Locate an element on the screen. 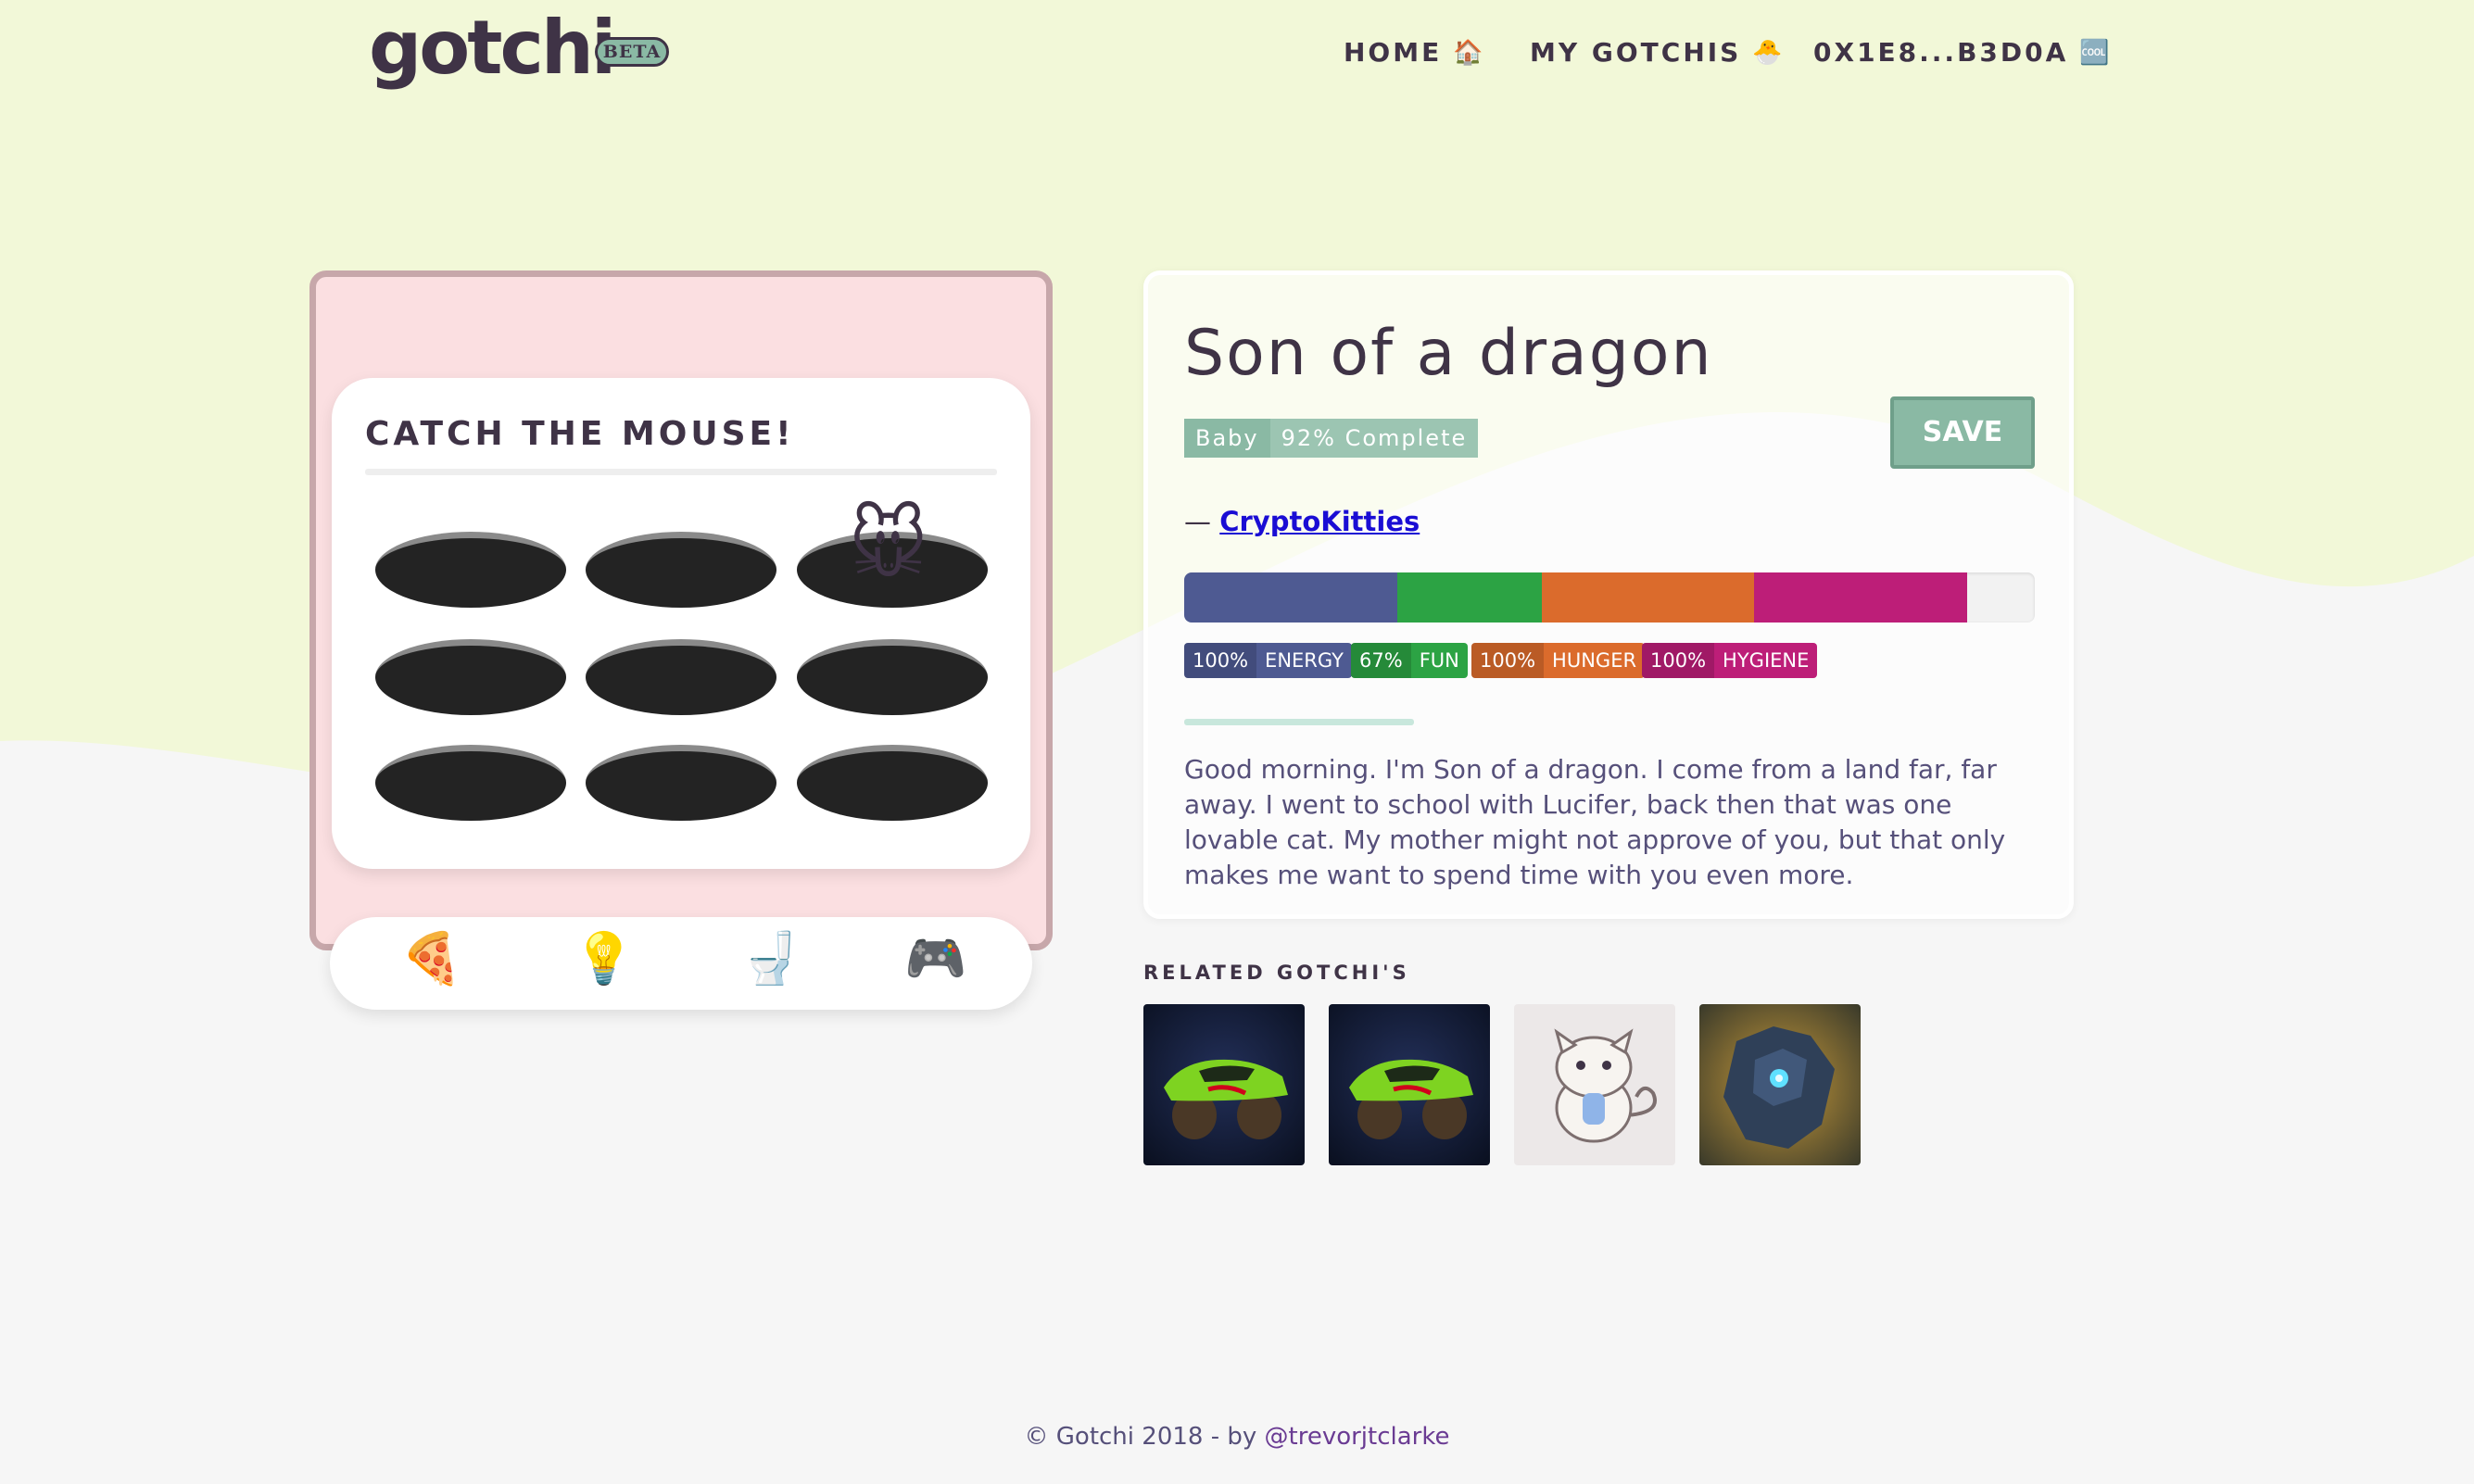 The height and width of the screenshot is (1484, 2474). stat-badge-energy: 100% ENERGY is located at coordinates (1268, 660).